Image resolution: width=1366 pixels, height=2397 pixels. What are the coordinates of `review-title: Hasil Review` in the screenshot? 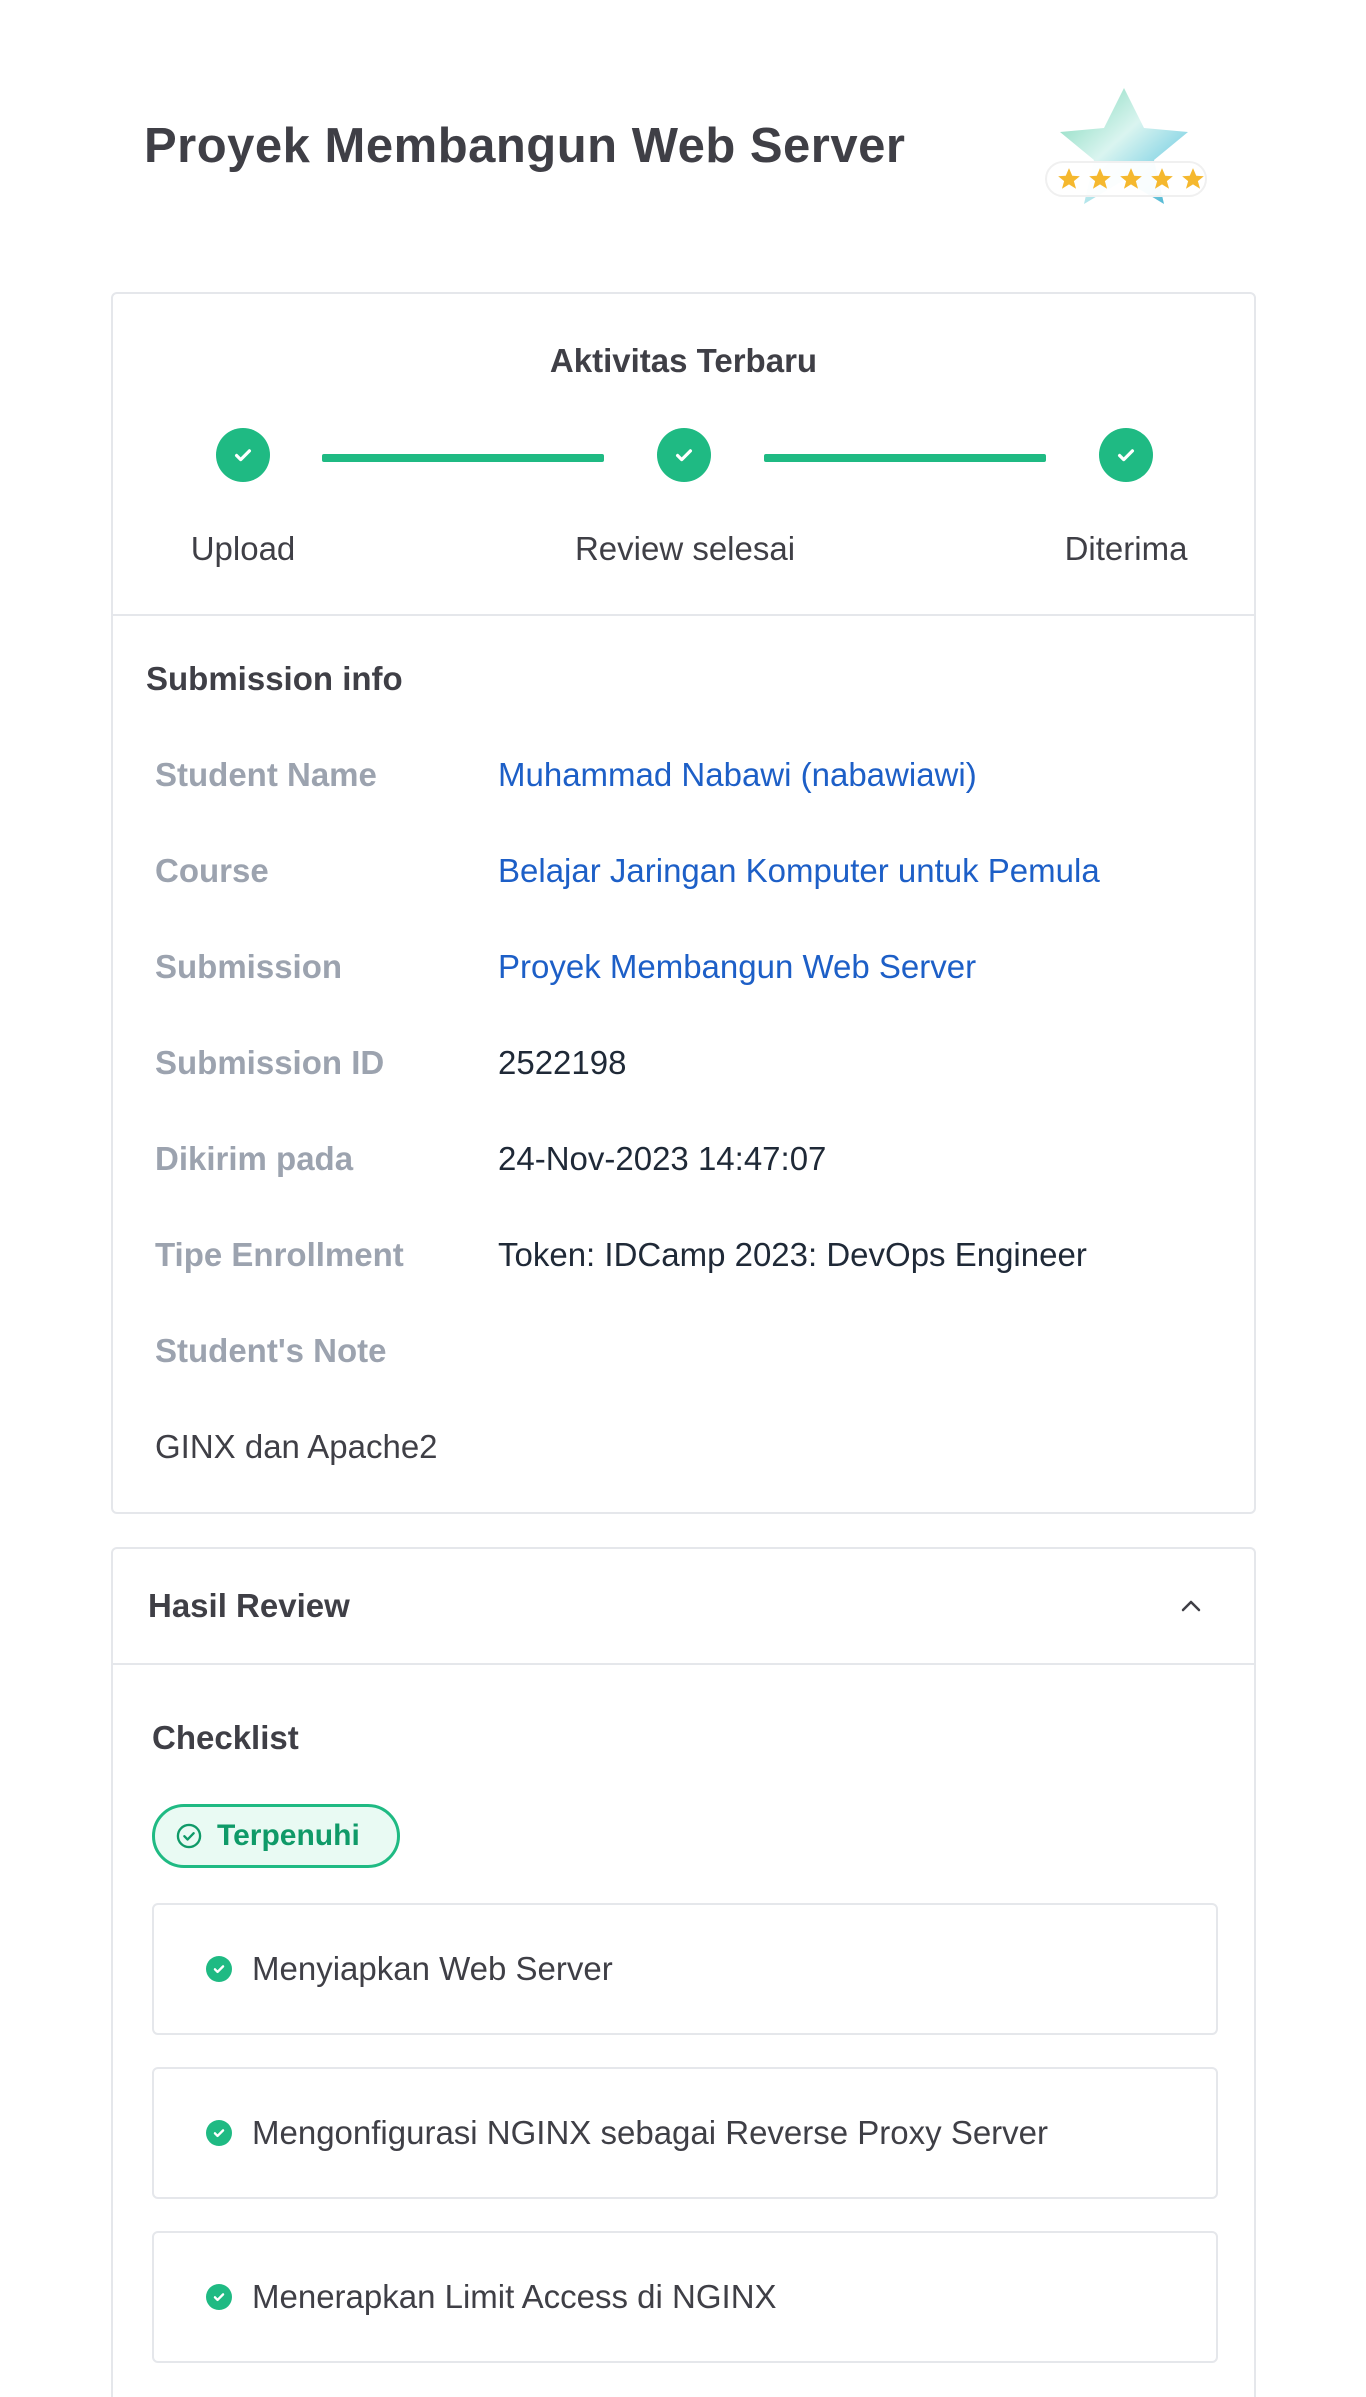 It's located at (249, 1605).